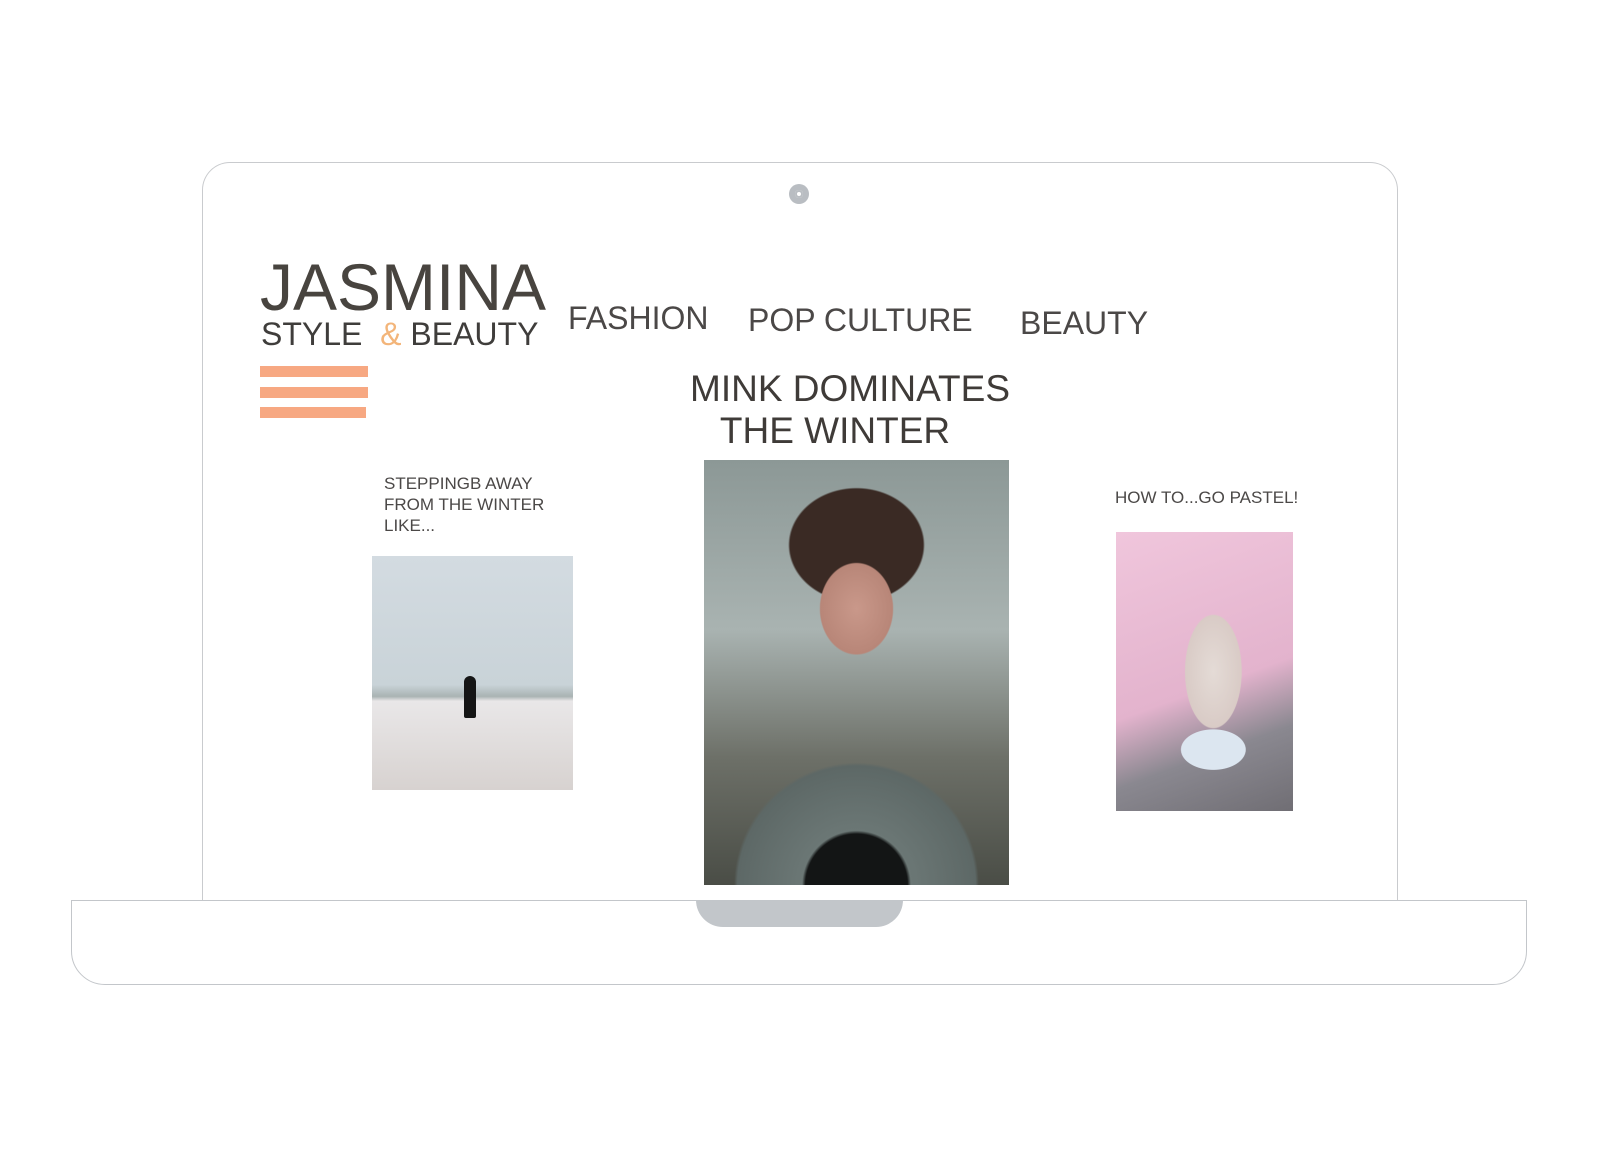 This screenshot has width=1600, height=1150. I want to click on headline-line: THE WINTER, so click(835, 430).